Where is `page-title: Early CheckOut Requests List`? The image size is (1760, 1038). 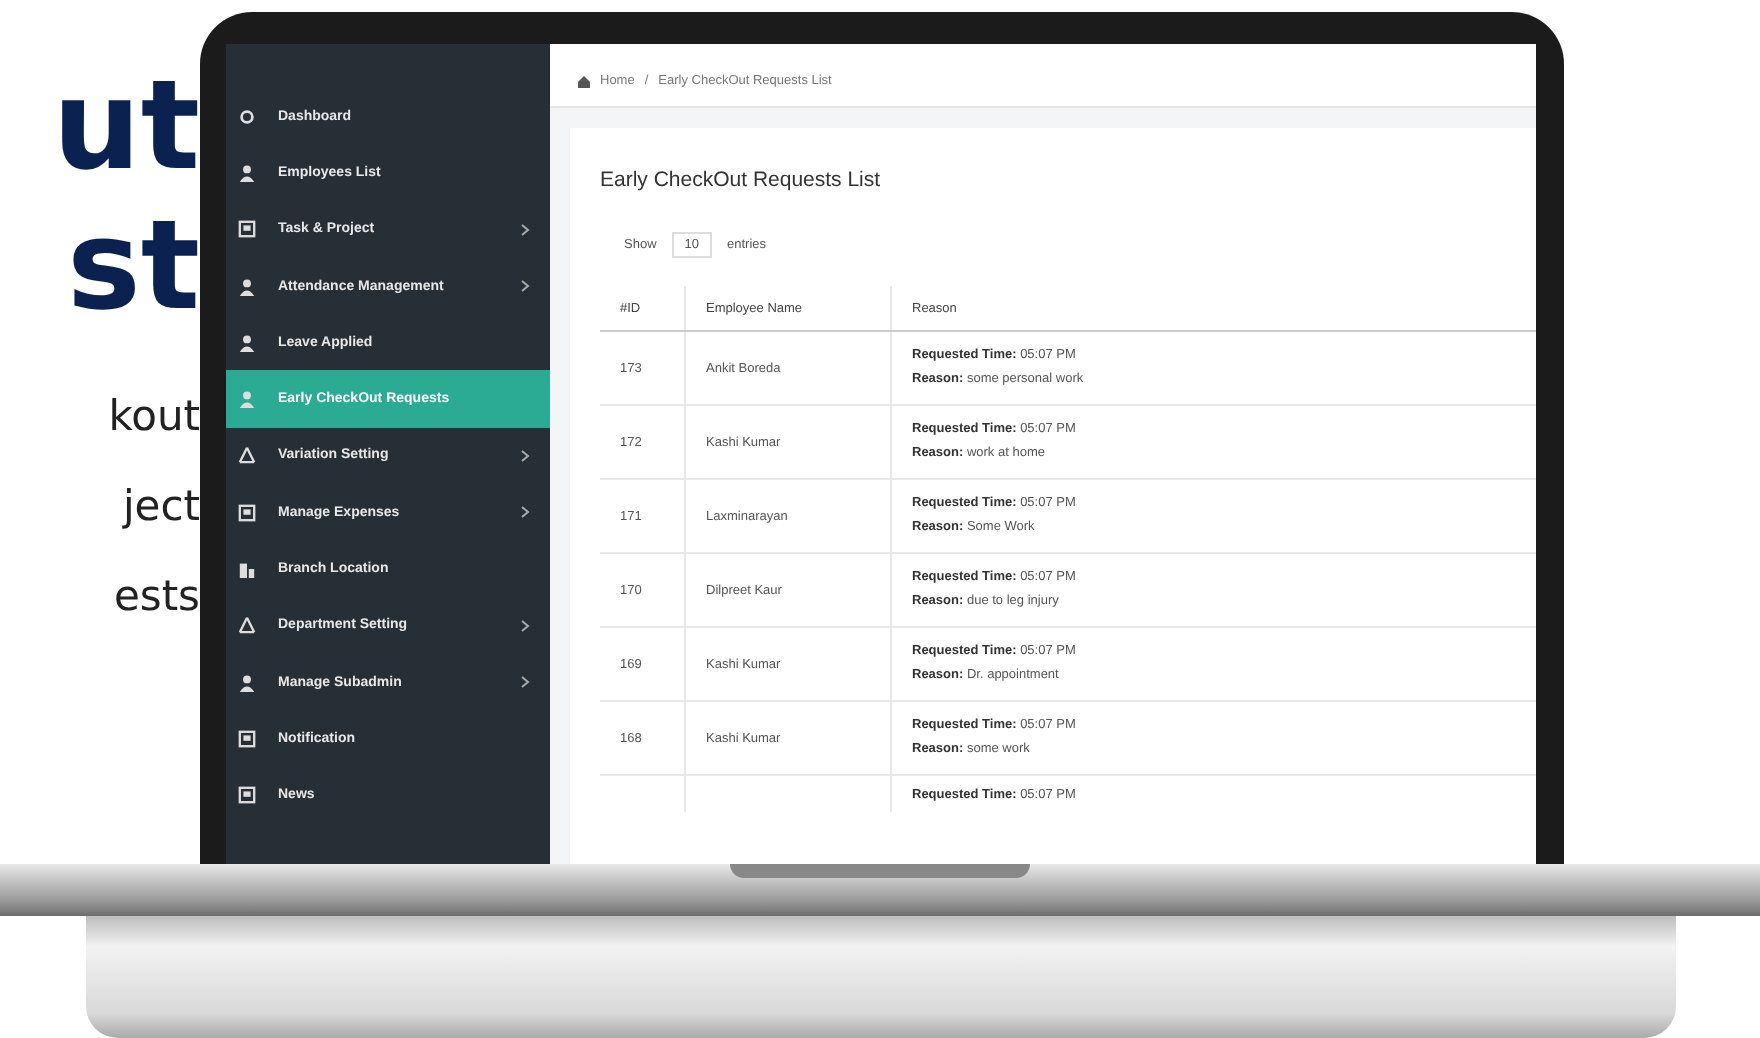
page-title: Early CheckOut Requests List is located at coordinates (741, 180).